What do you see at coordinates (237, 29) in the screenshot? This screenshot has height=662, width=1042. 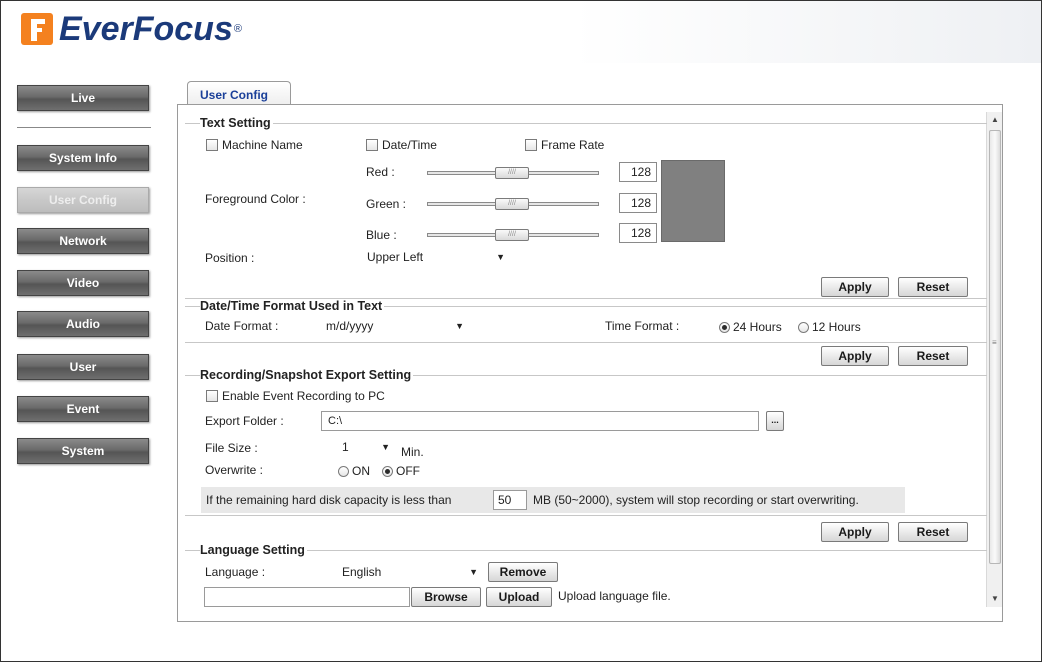 I see `registered-mark: ®` at bounding box center [237, 29].